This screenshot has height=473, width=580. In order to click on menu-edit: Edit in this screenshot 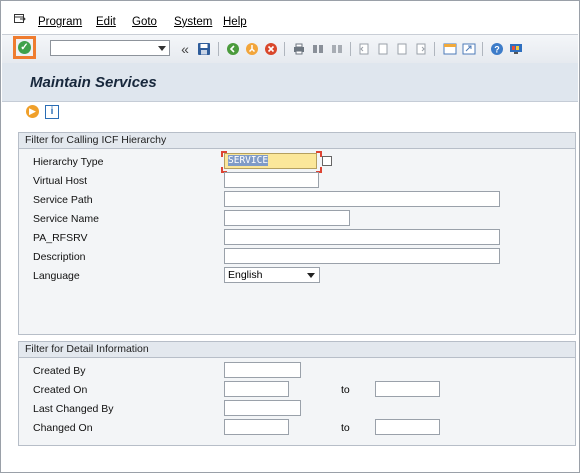, I will do `click(106, 22)`.